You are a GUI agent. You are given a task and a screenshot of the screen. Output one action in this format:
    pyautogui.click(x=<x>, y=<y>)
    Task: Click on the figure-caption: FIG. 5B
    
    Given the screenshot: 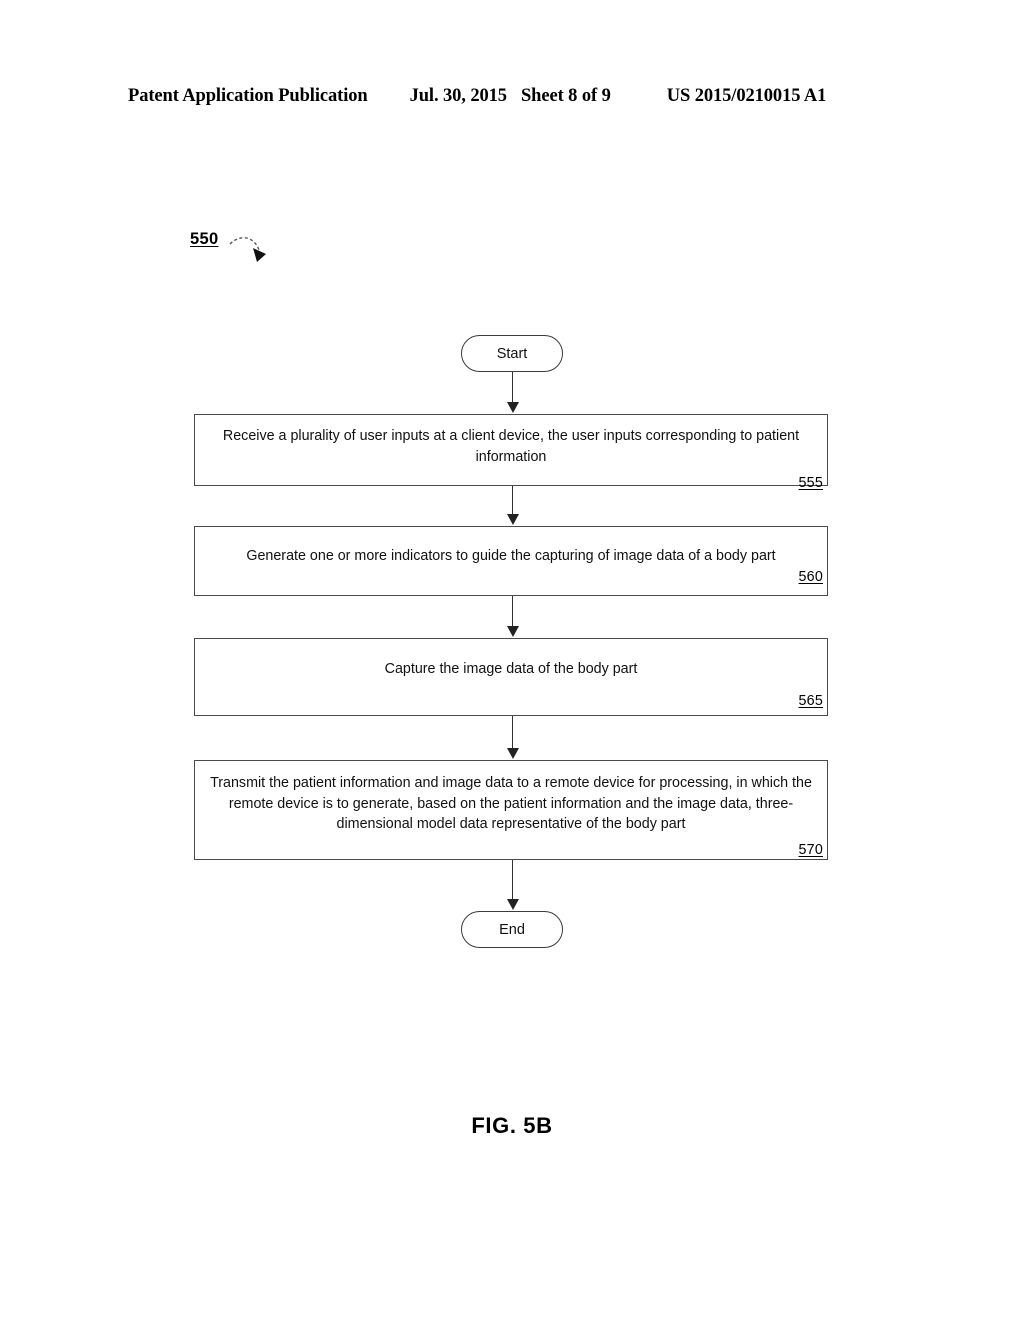 What is the action you would take?
    pyautogui.click(x=512, y=1125)
    